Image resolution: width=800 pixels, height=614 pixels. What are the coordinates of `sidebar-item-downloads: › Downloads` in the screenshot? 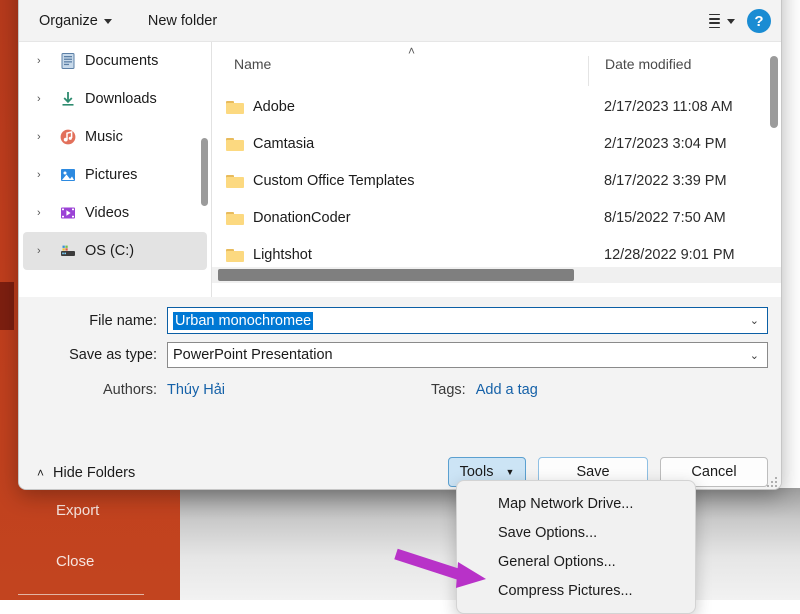 It's located at (115, 99).